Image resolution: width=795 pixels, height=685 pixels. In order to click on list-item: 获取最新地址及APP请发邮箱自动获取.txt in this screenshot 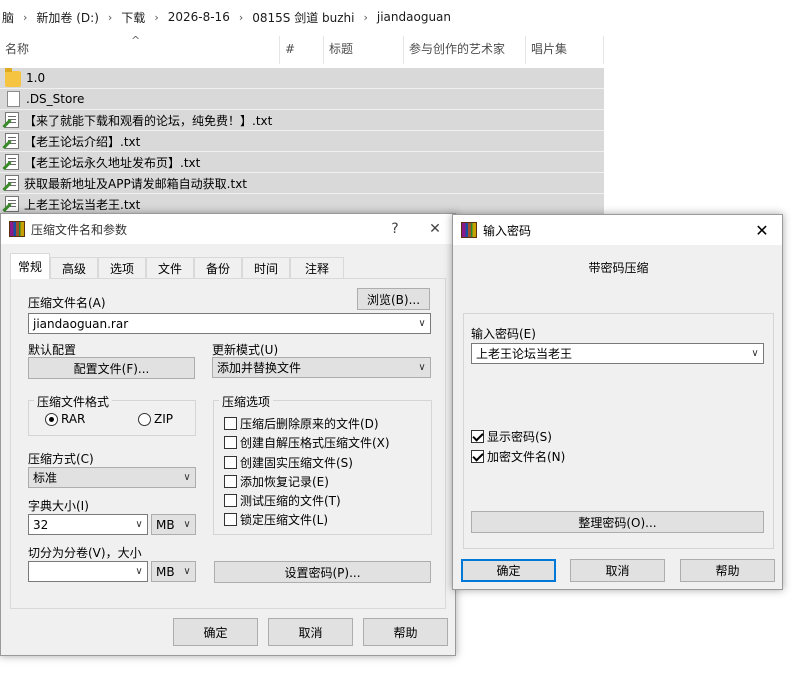, I will do `click(302, 183)`.